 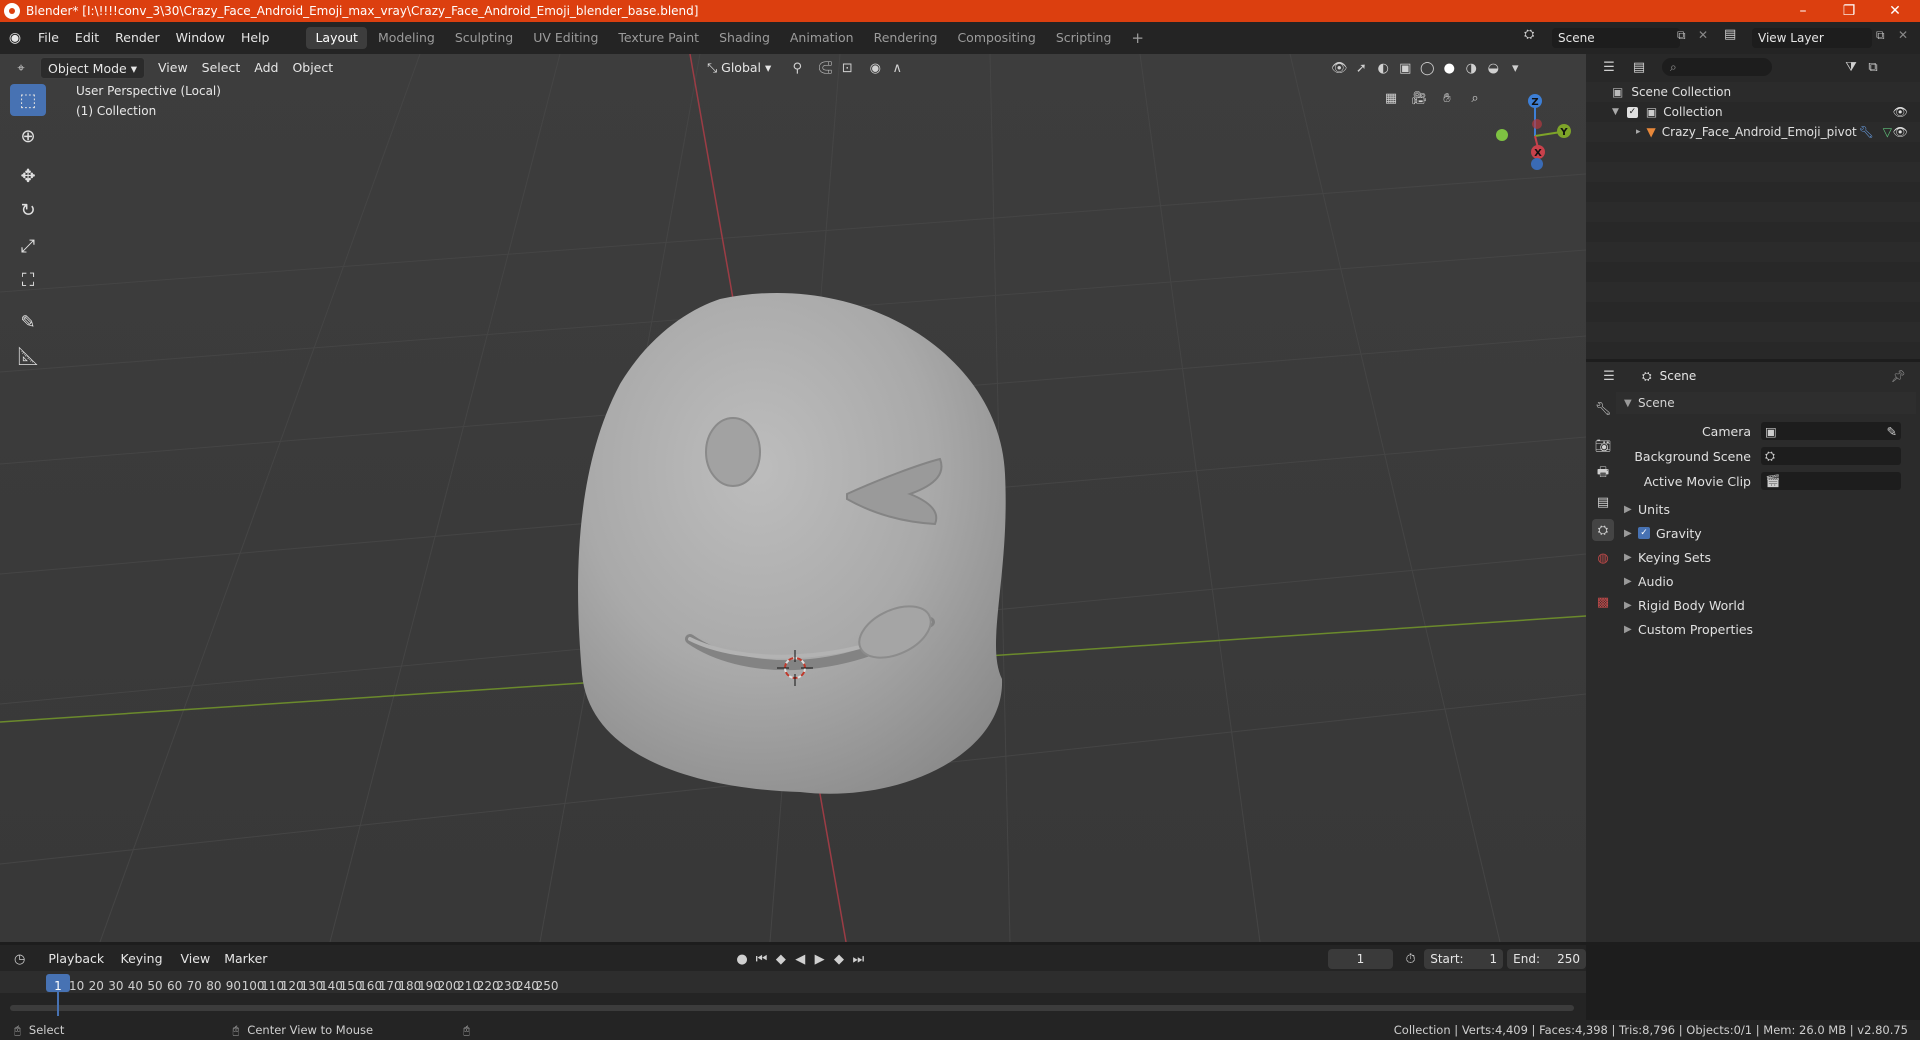 What do you see at coordinates (1851, 67) in the screenshot?
I see `filter-icon: ⧩` at bounding box center [1851, 67].